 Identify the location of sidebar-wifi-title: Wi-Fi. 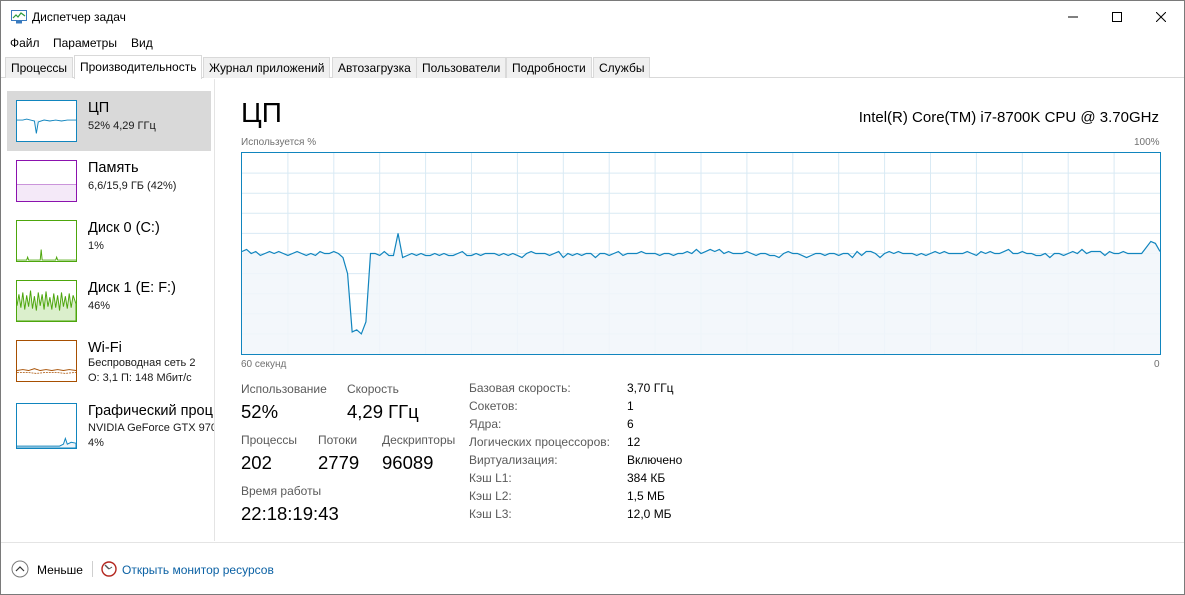
(105, 348).